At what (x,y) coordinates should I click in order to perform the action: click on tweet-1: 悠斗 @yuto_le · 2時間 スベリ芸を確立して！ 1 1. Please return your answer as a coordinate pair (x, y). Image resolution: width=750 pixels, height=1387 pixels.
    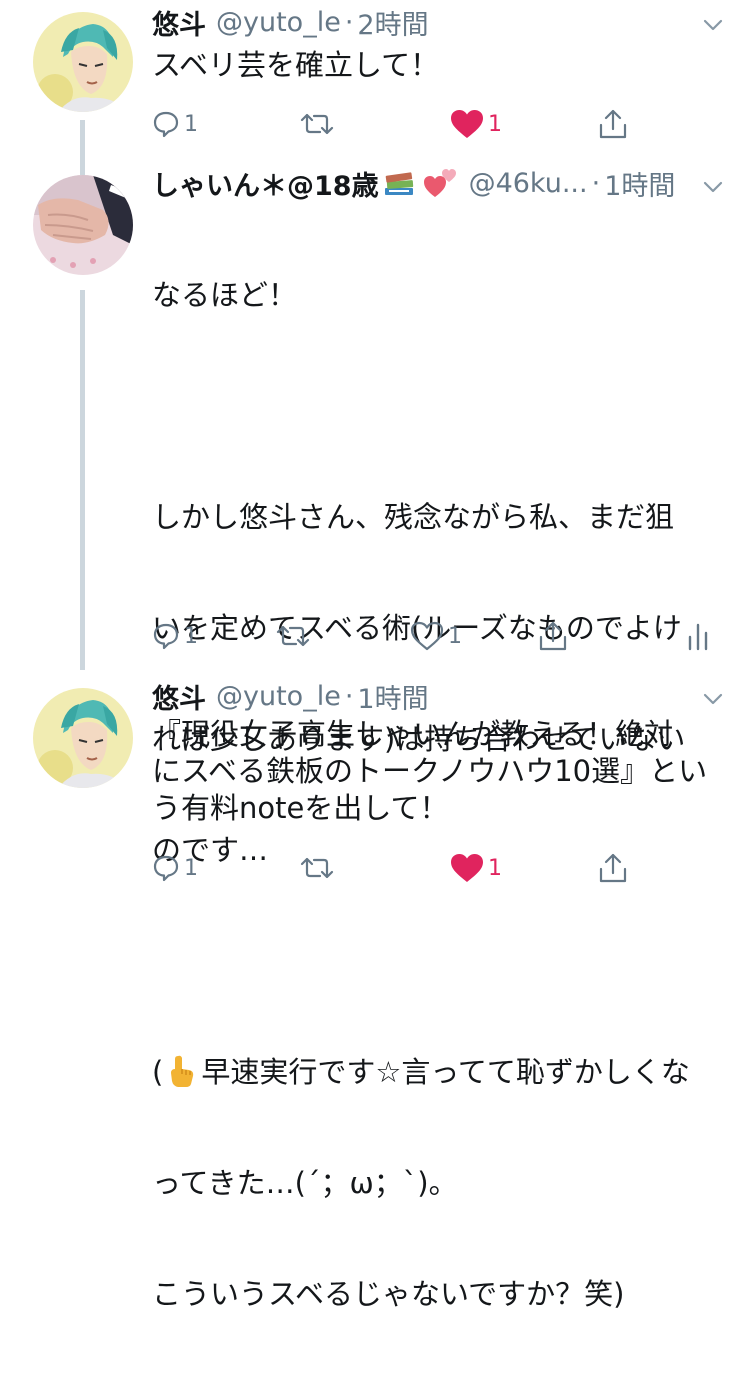
    Looking at the image, I should click on (375, 82).